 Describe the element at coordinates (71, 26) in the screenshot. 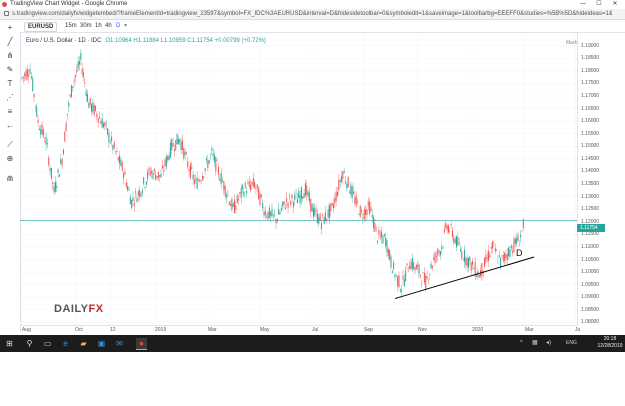

I see `timeframe-15m: 15m` at that location.